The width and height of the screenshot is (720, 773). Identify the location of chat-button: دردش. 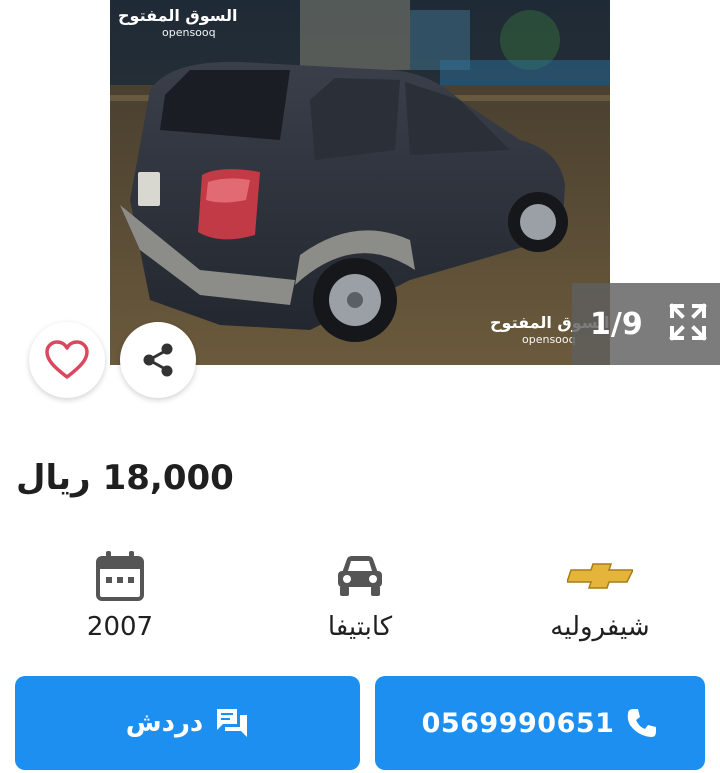
(187, 723).